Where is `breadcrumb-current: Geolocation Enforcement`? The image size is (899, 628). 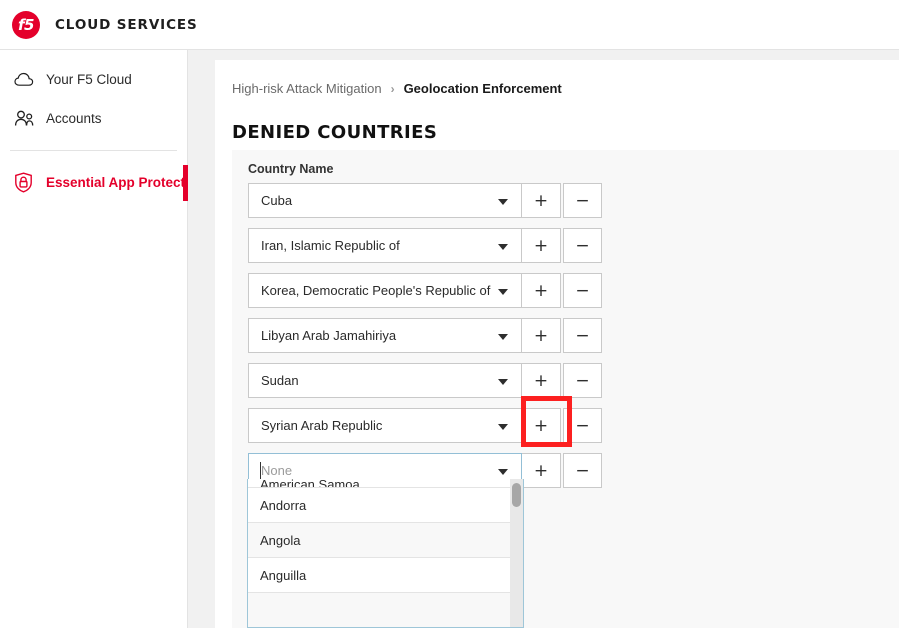 breadcrumb-current: Geolocation Enforcement is located at coordinates (482, 88).